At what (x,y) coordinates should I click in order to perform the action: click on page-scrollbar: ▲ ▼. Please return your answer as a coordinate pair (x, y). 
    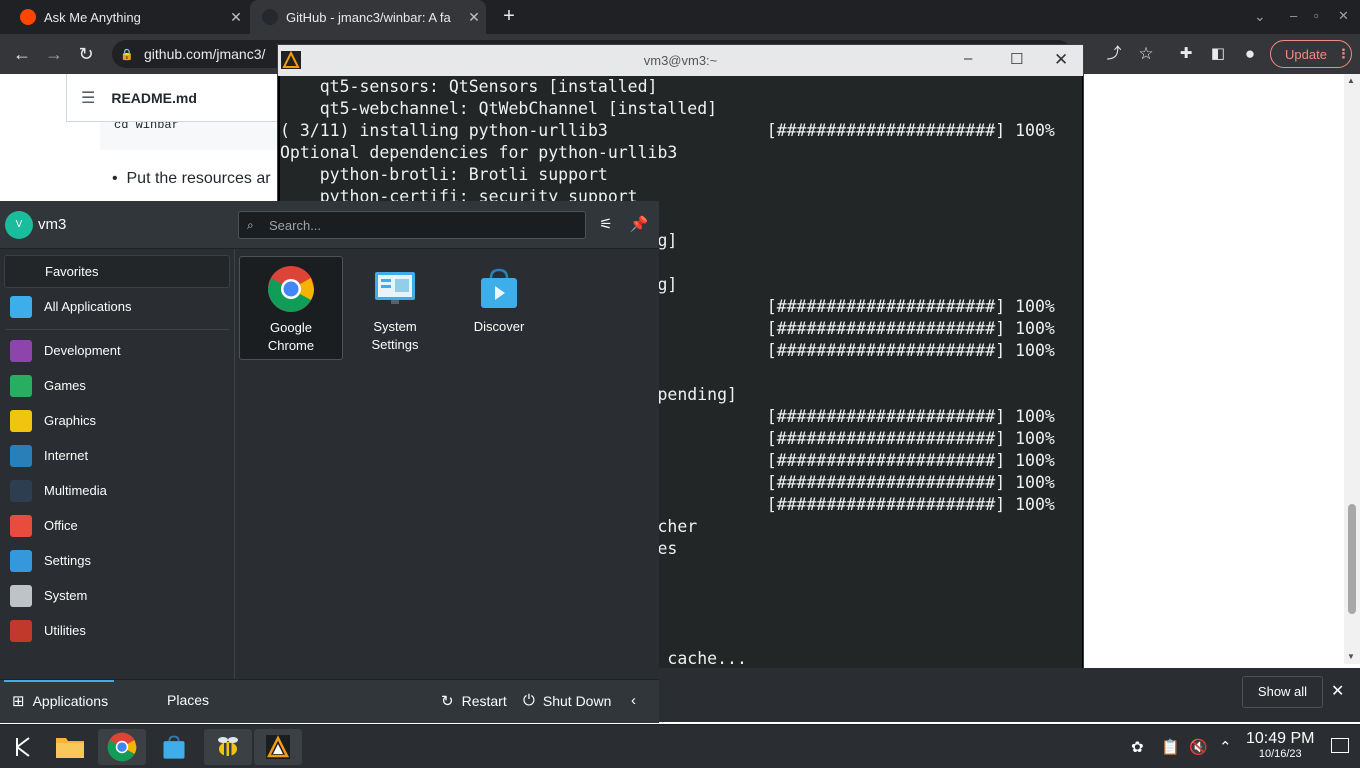
    Looking at the image, I should click on (1352, 369).